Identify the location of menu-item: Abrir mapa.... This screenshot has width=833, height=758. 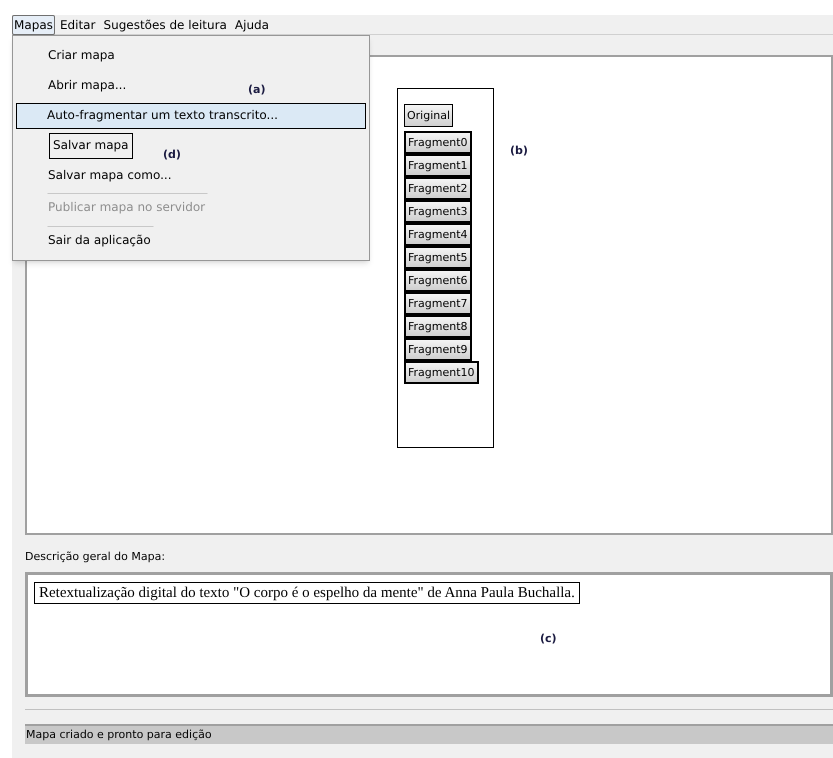
(88, 86).